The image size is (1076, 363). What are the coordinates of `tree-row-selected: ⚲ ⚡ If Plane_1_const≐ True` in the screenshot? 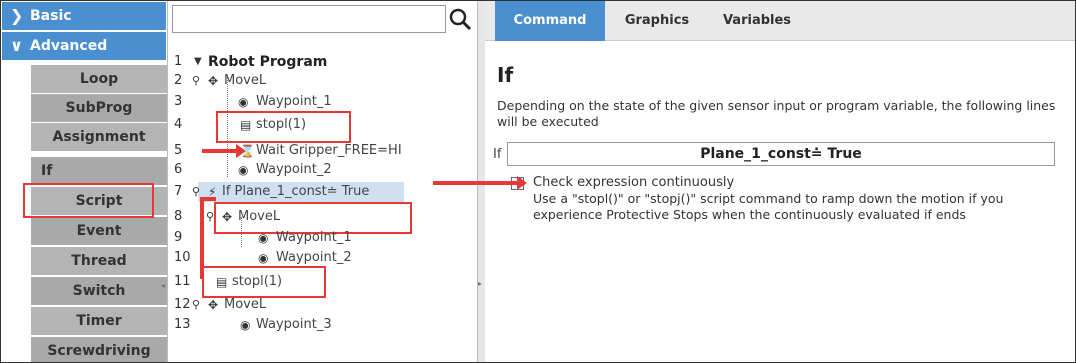 It's located at (298, 192).